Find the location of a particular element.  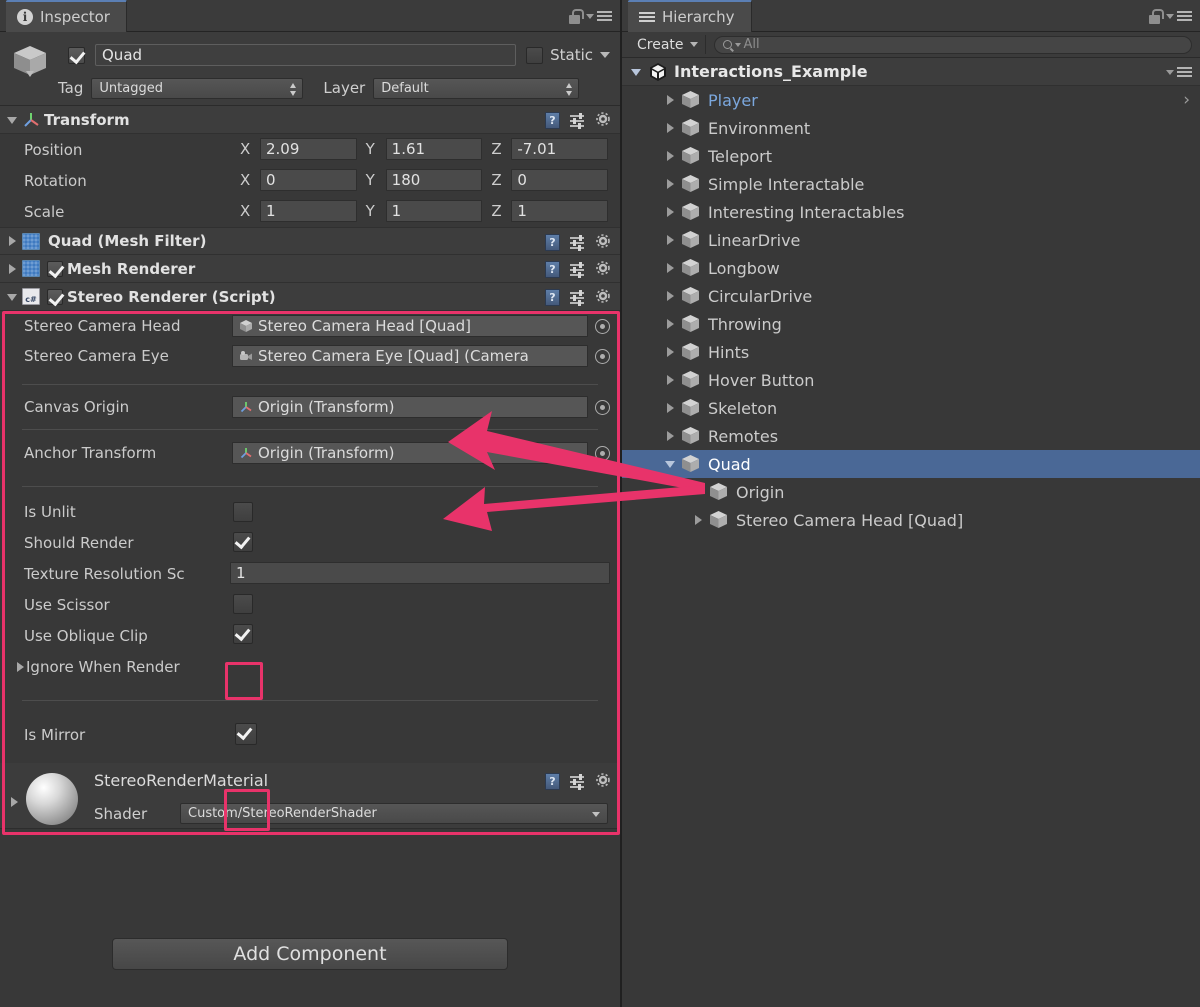

static-dropdown-caret-icon is located at coordinates (605, 55).